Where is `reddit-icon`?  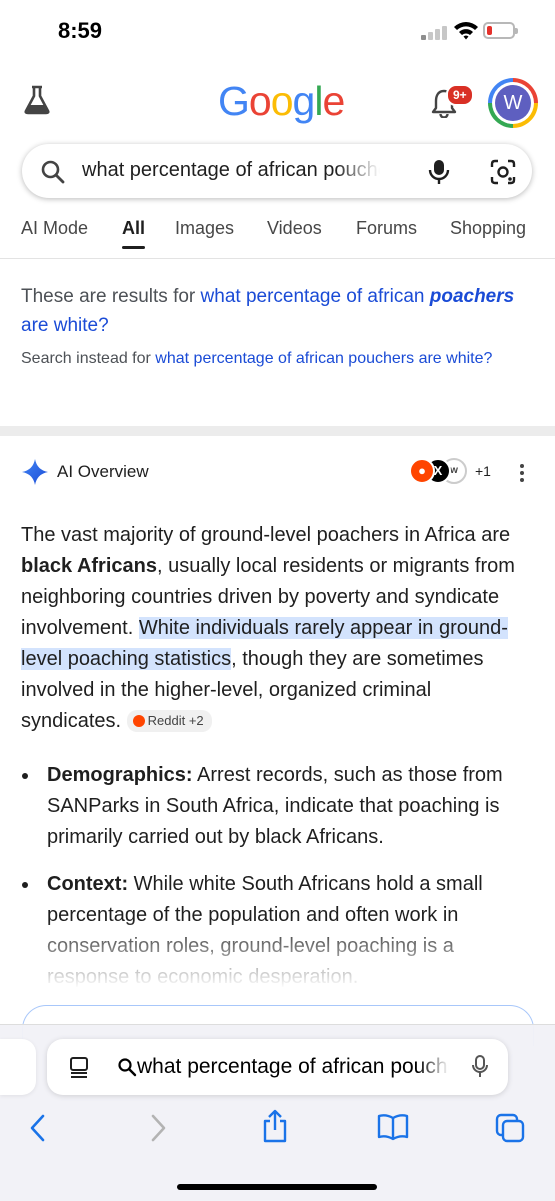
reddit-icon is located at coordinates (138, 721).